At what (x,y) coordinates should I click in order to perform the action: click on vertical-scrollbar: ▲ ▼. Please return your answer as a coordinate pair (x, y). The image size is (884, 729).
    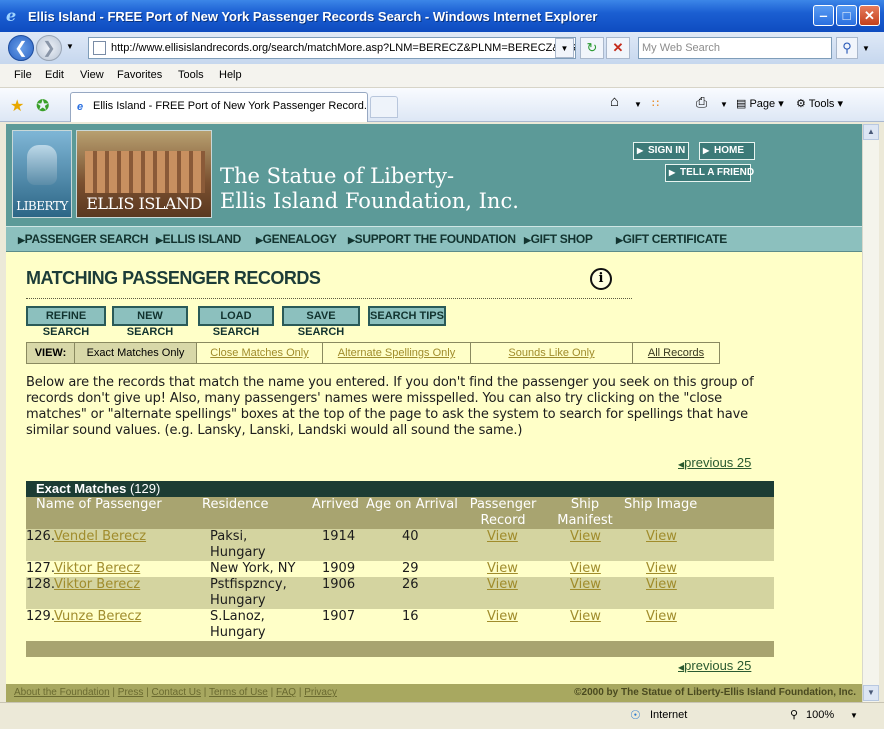
    Looking at the image, I should click on (870, 413).